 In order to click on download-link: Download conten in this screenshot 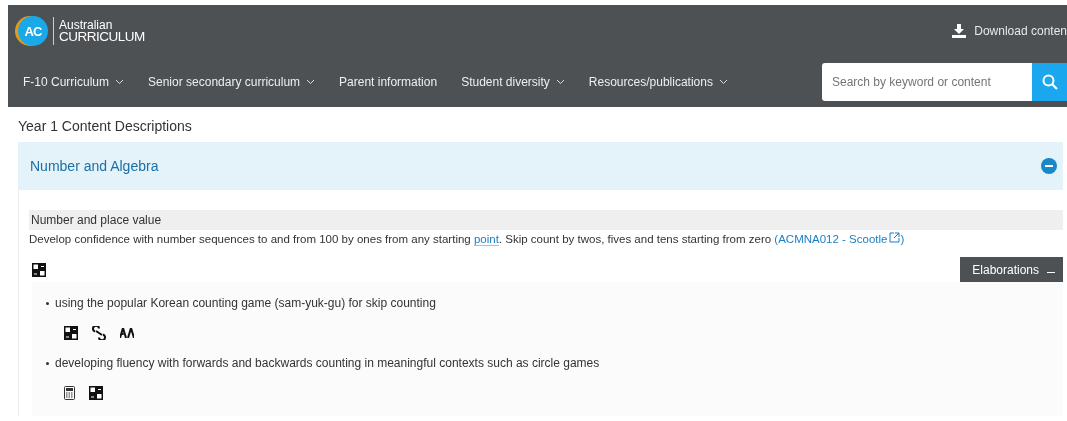, I will do `click(1009, 31)`.